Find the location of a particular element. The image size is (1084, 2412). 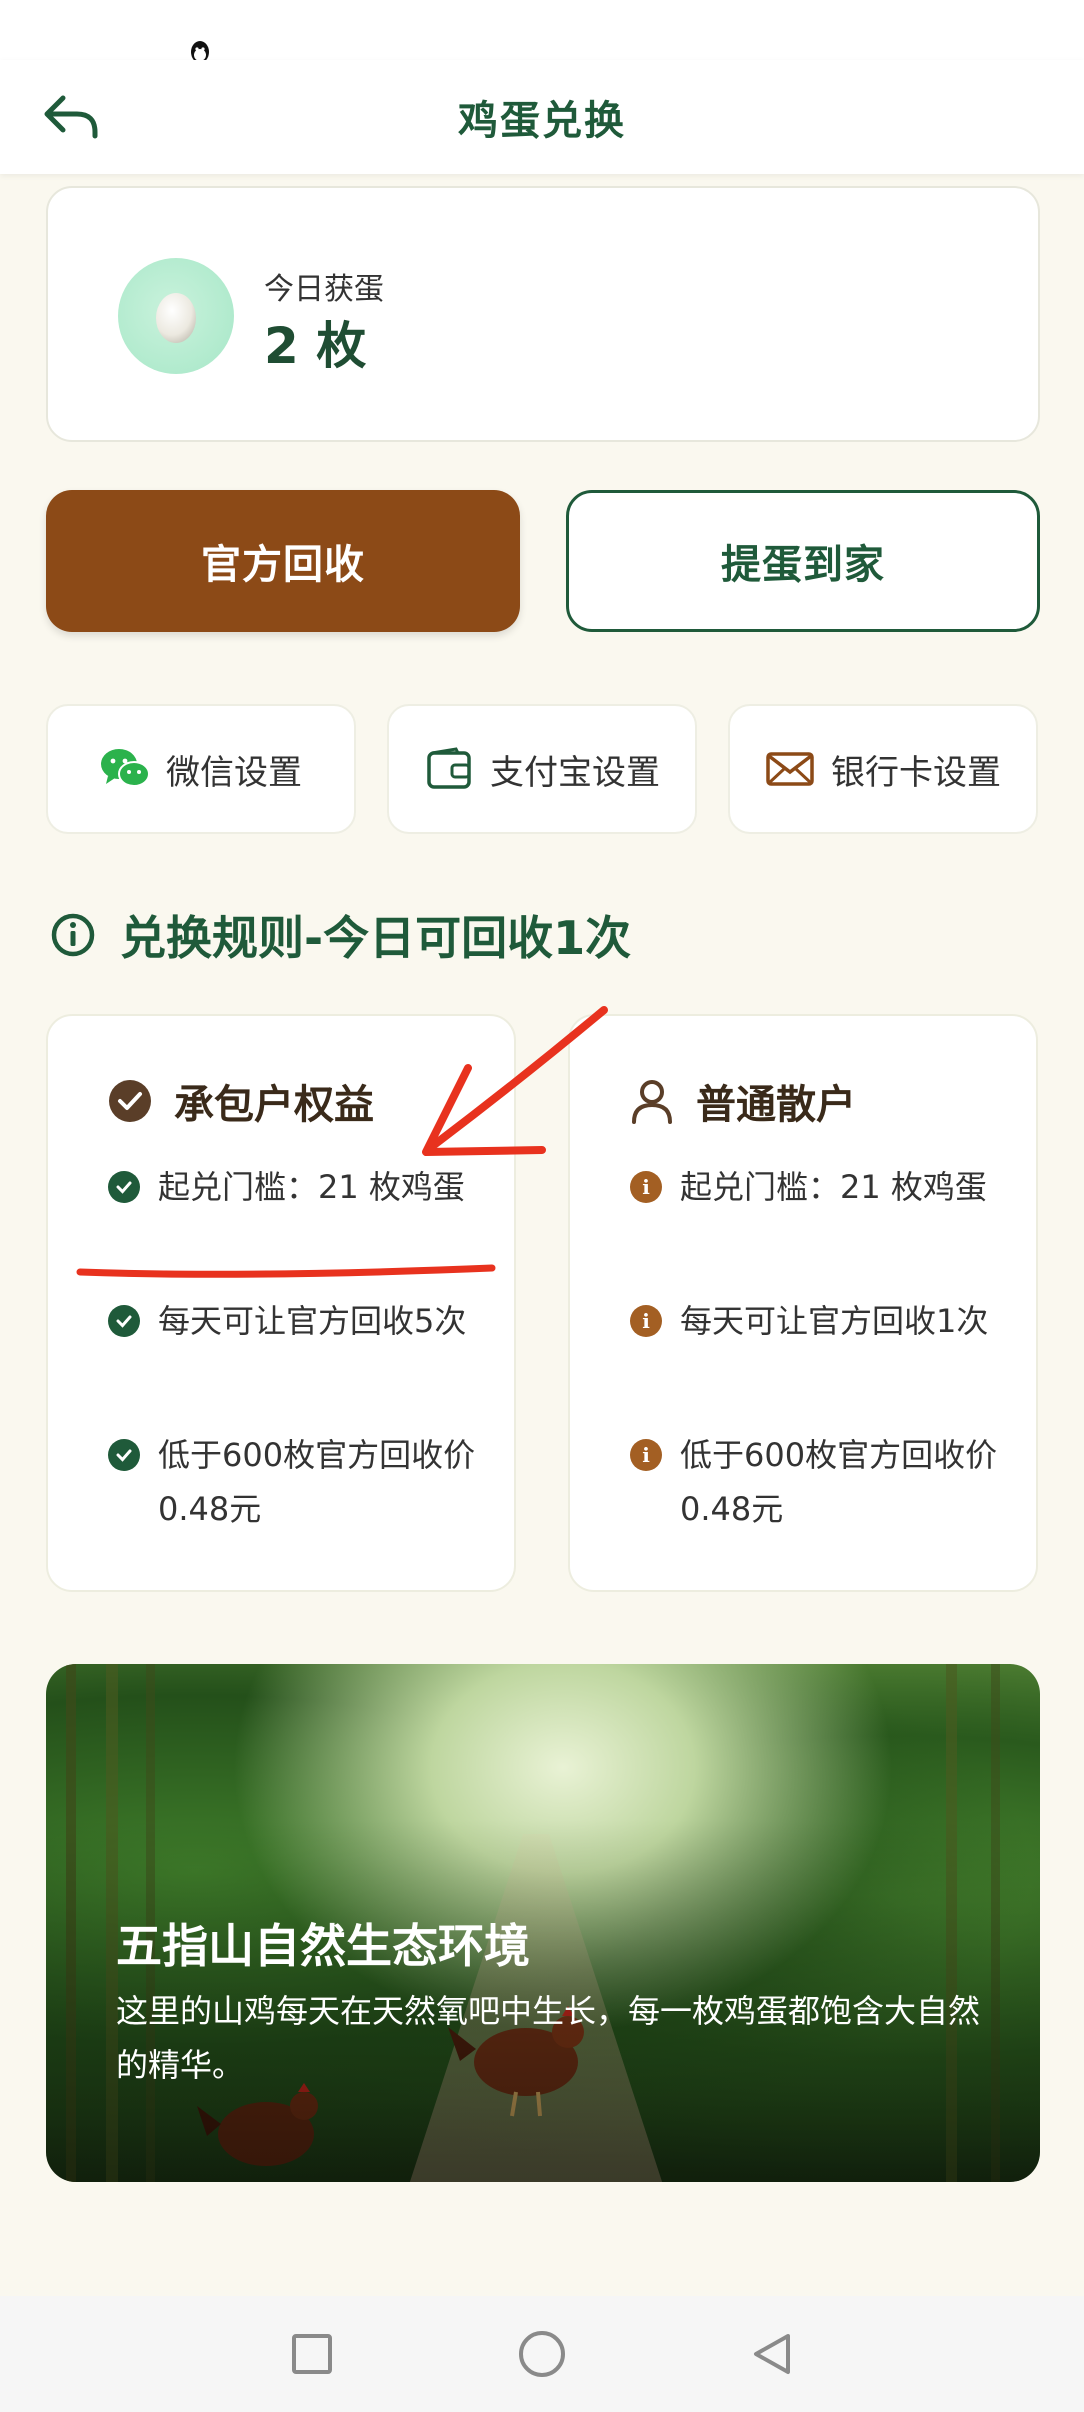

wechat-settings-button: 微信设置 is located at coordinates (201, 769).